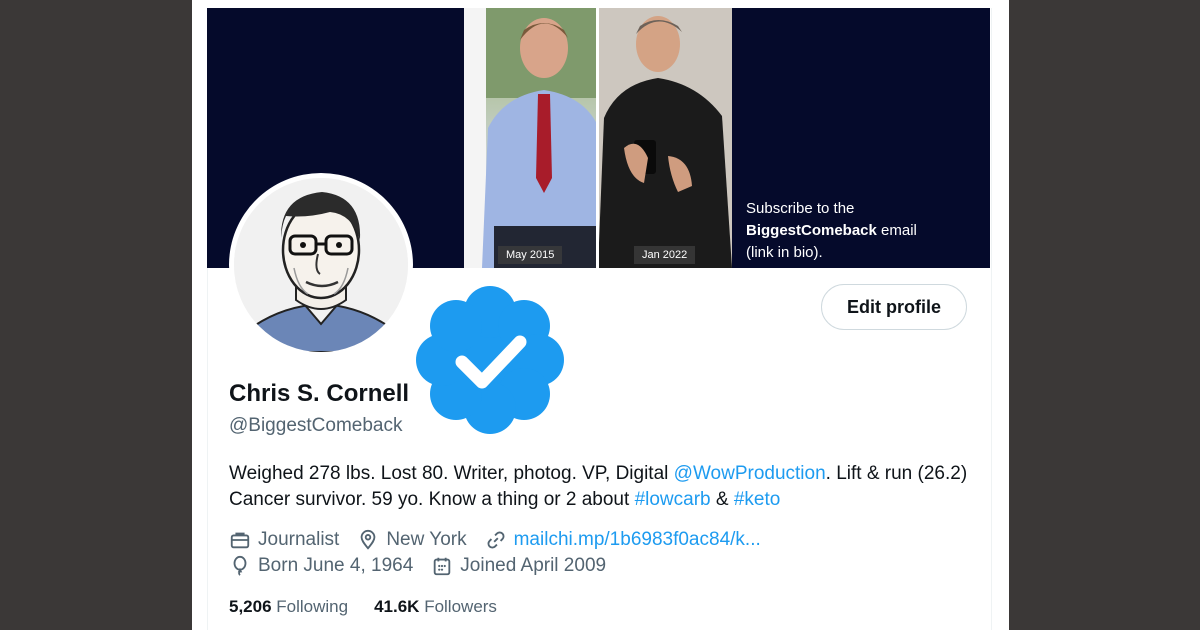 The width and height of the screenshot is (1200, 630). What do you see at coordinates (673, 499) in the screenshot?
I see `bio-hashtag-lowcarb: #lowcarb` at bounding box center [673, 499].